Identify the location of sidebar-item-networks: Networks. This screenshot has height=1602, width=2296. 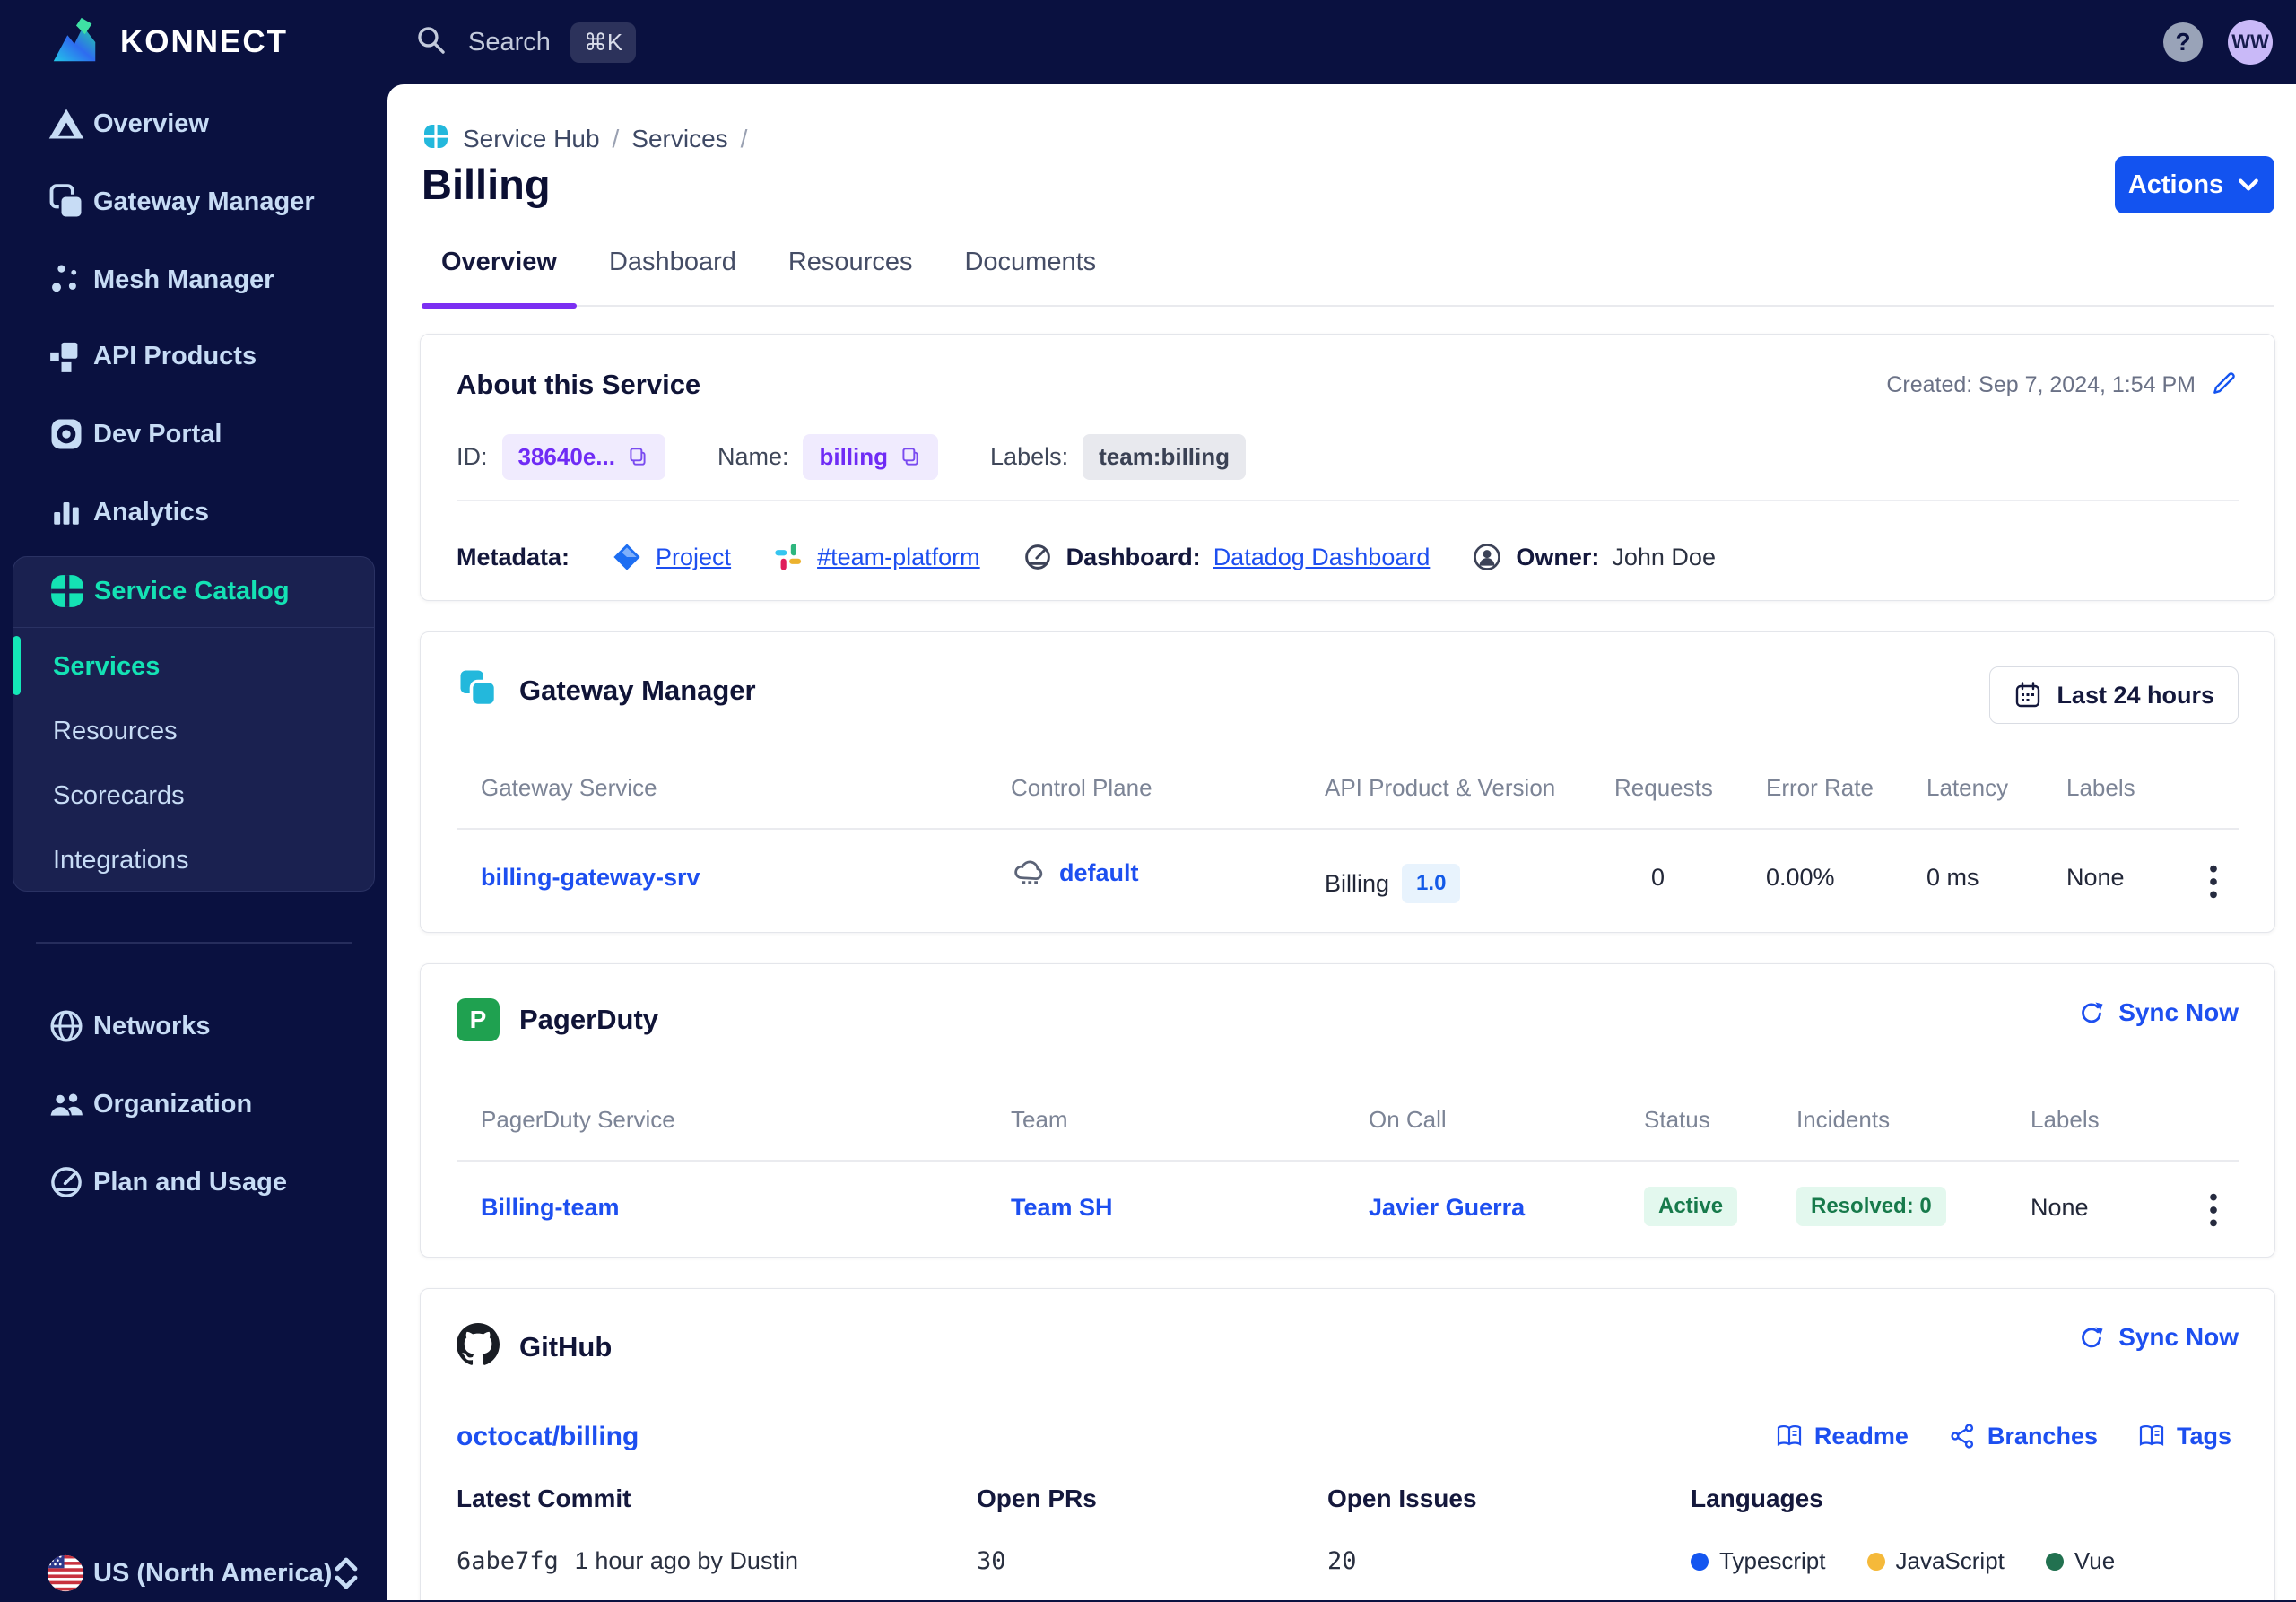
(193, 1026).